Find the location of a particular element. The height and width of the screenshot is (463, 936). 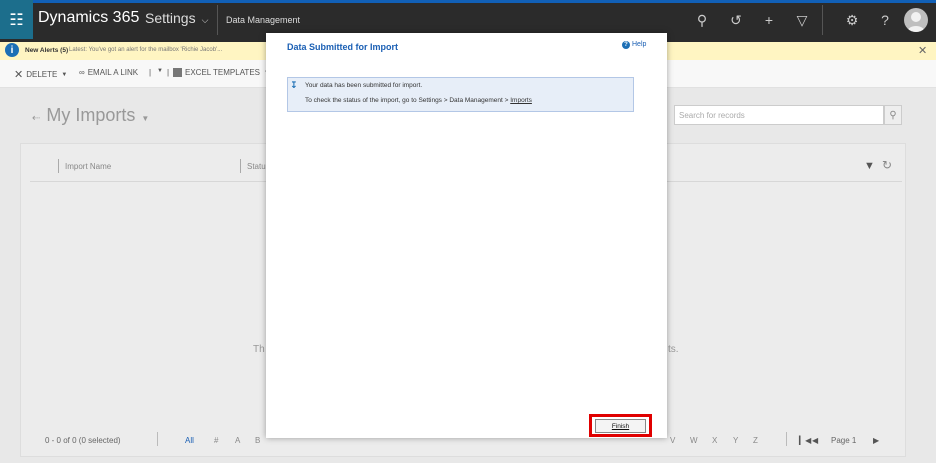

info-message-line-1: Your data has been submitted for import. is located at coordinates (364, 85).